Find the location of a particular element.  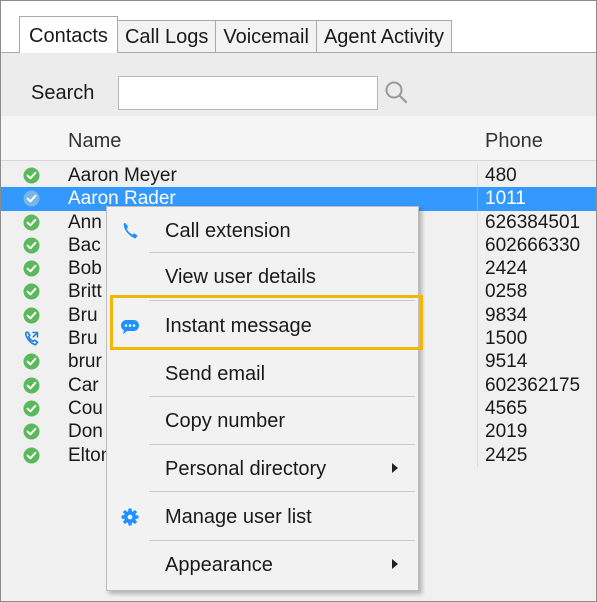

contact-phone: 602362175 is located at coordinates (533, 385).